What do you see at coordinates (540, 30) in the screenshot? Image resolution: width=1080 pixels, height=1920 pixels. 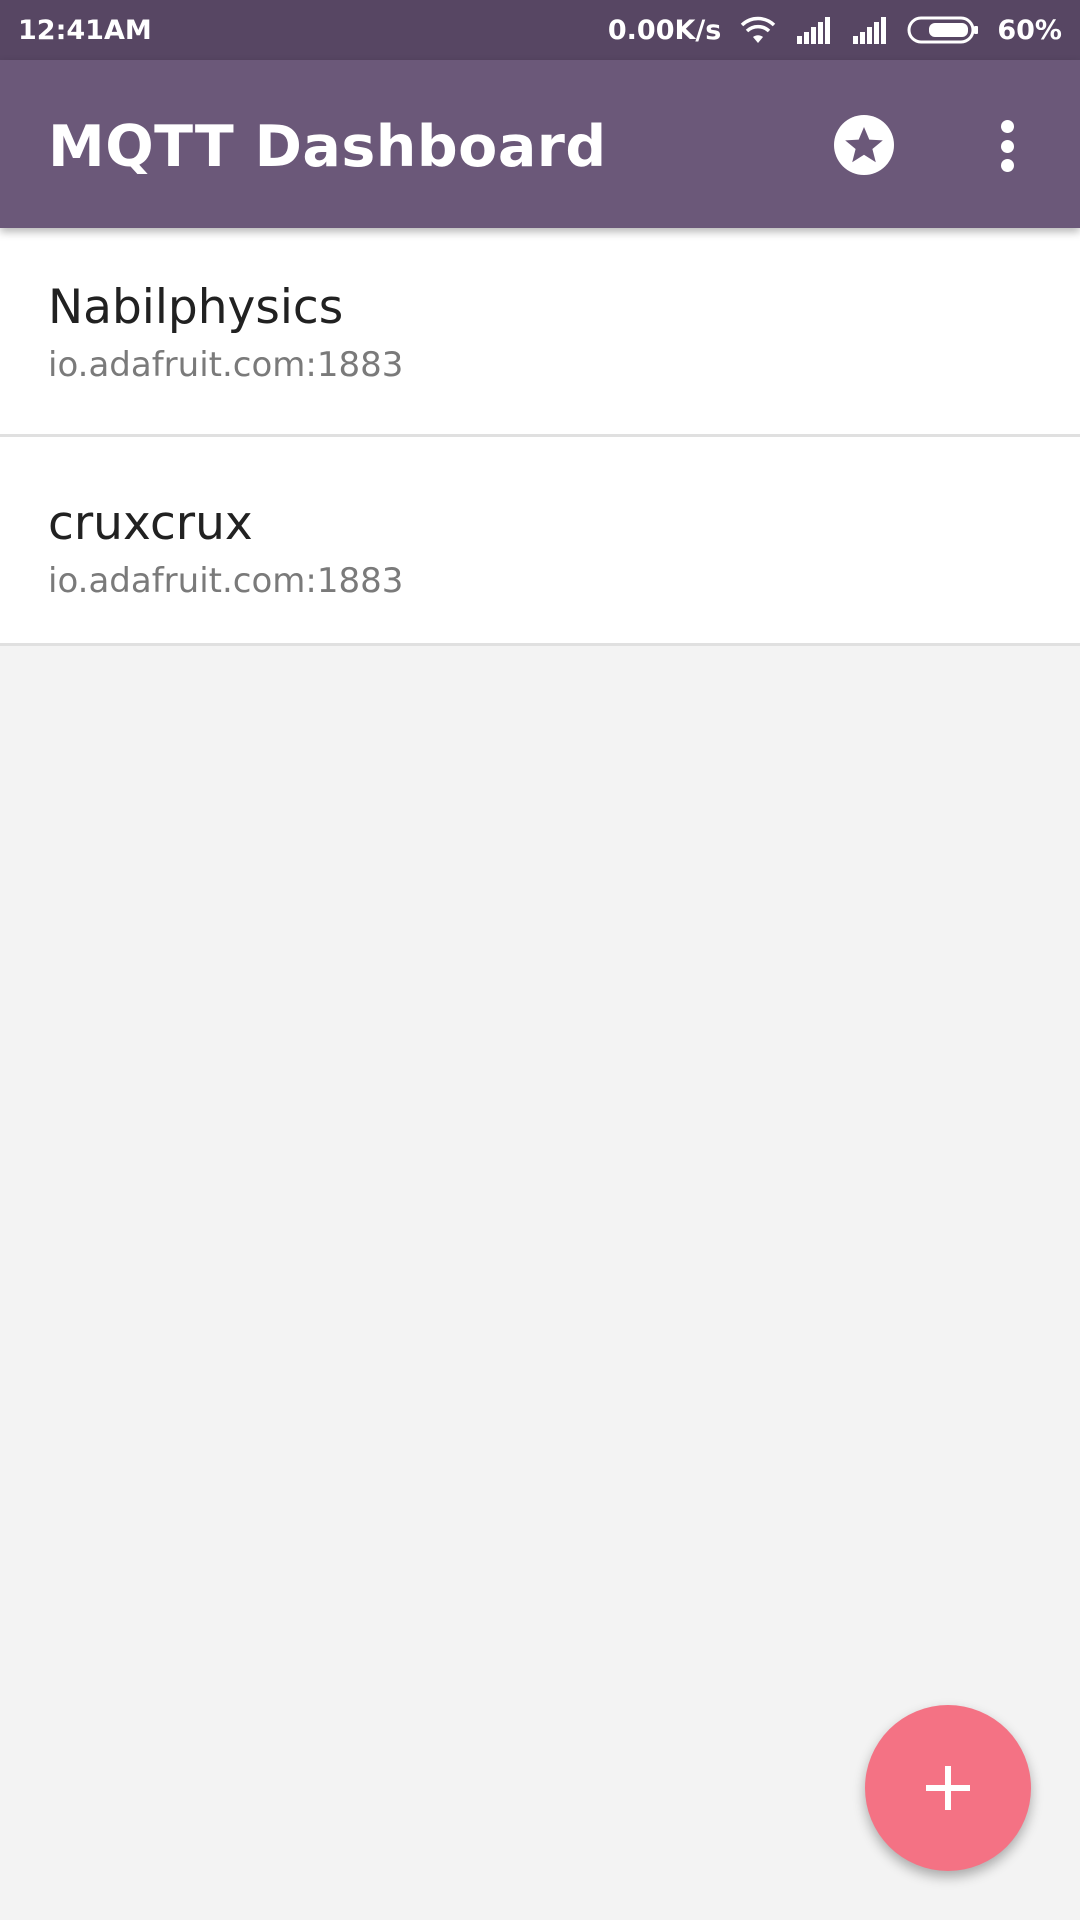 I see `status-bar: 12:41AM 0.00K/s 60%` at bounding box center [540, 30].